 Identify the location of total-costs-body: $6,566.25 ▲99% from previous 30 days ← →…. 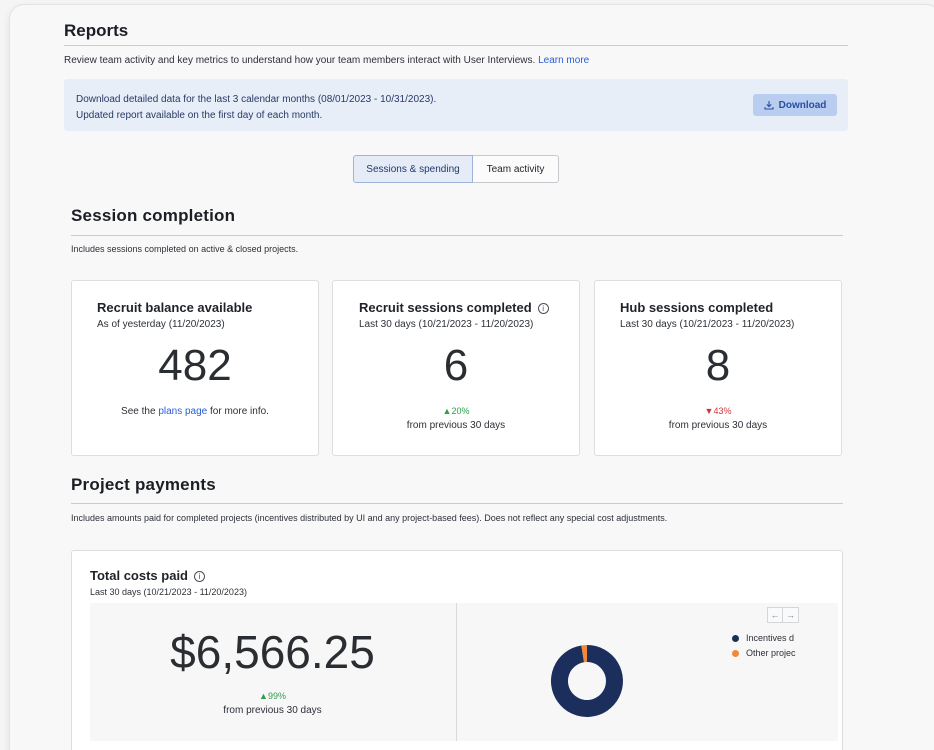
(464, 672).